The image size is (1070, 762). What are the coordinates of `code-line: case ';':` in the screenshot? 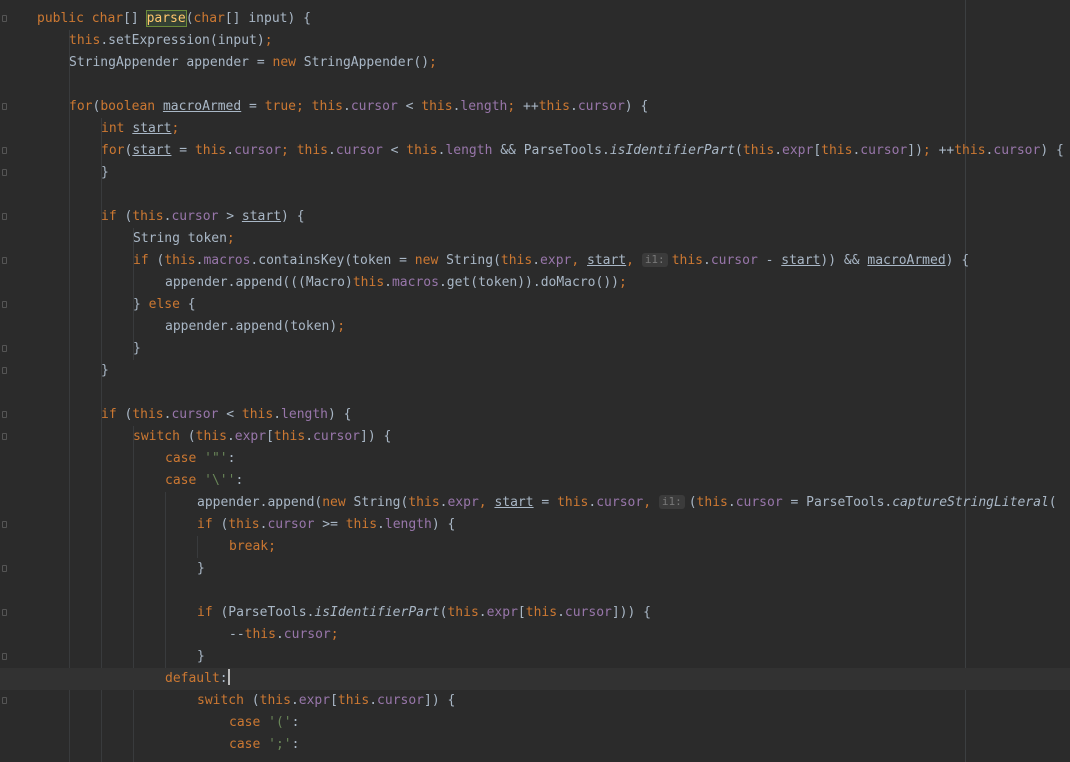 It's located at (553, 745).